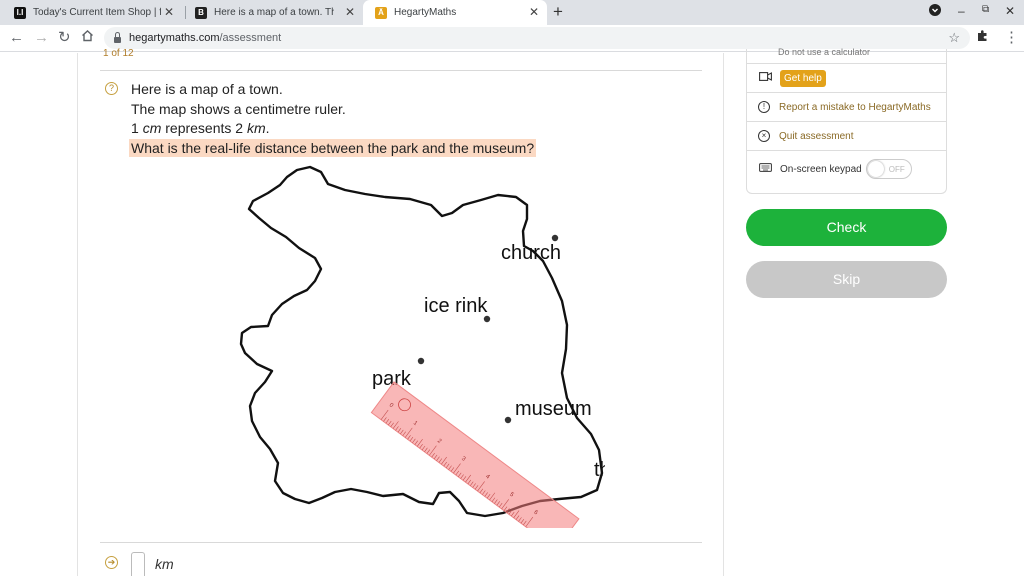 This screenshot has height=576, width=1024. Describe the element at coordinates (164, 564) in the screenshot. I see `answer-unit: km` at that location.